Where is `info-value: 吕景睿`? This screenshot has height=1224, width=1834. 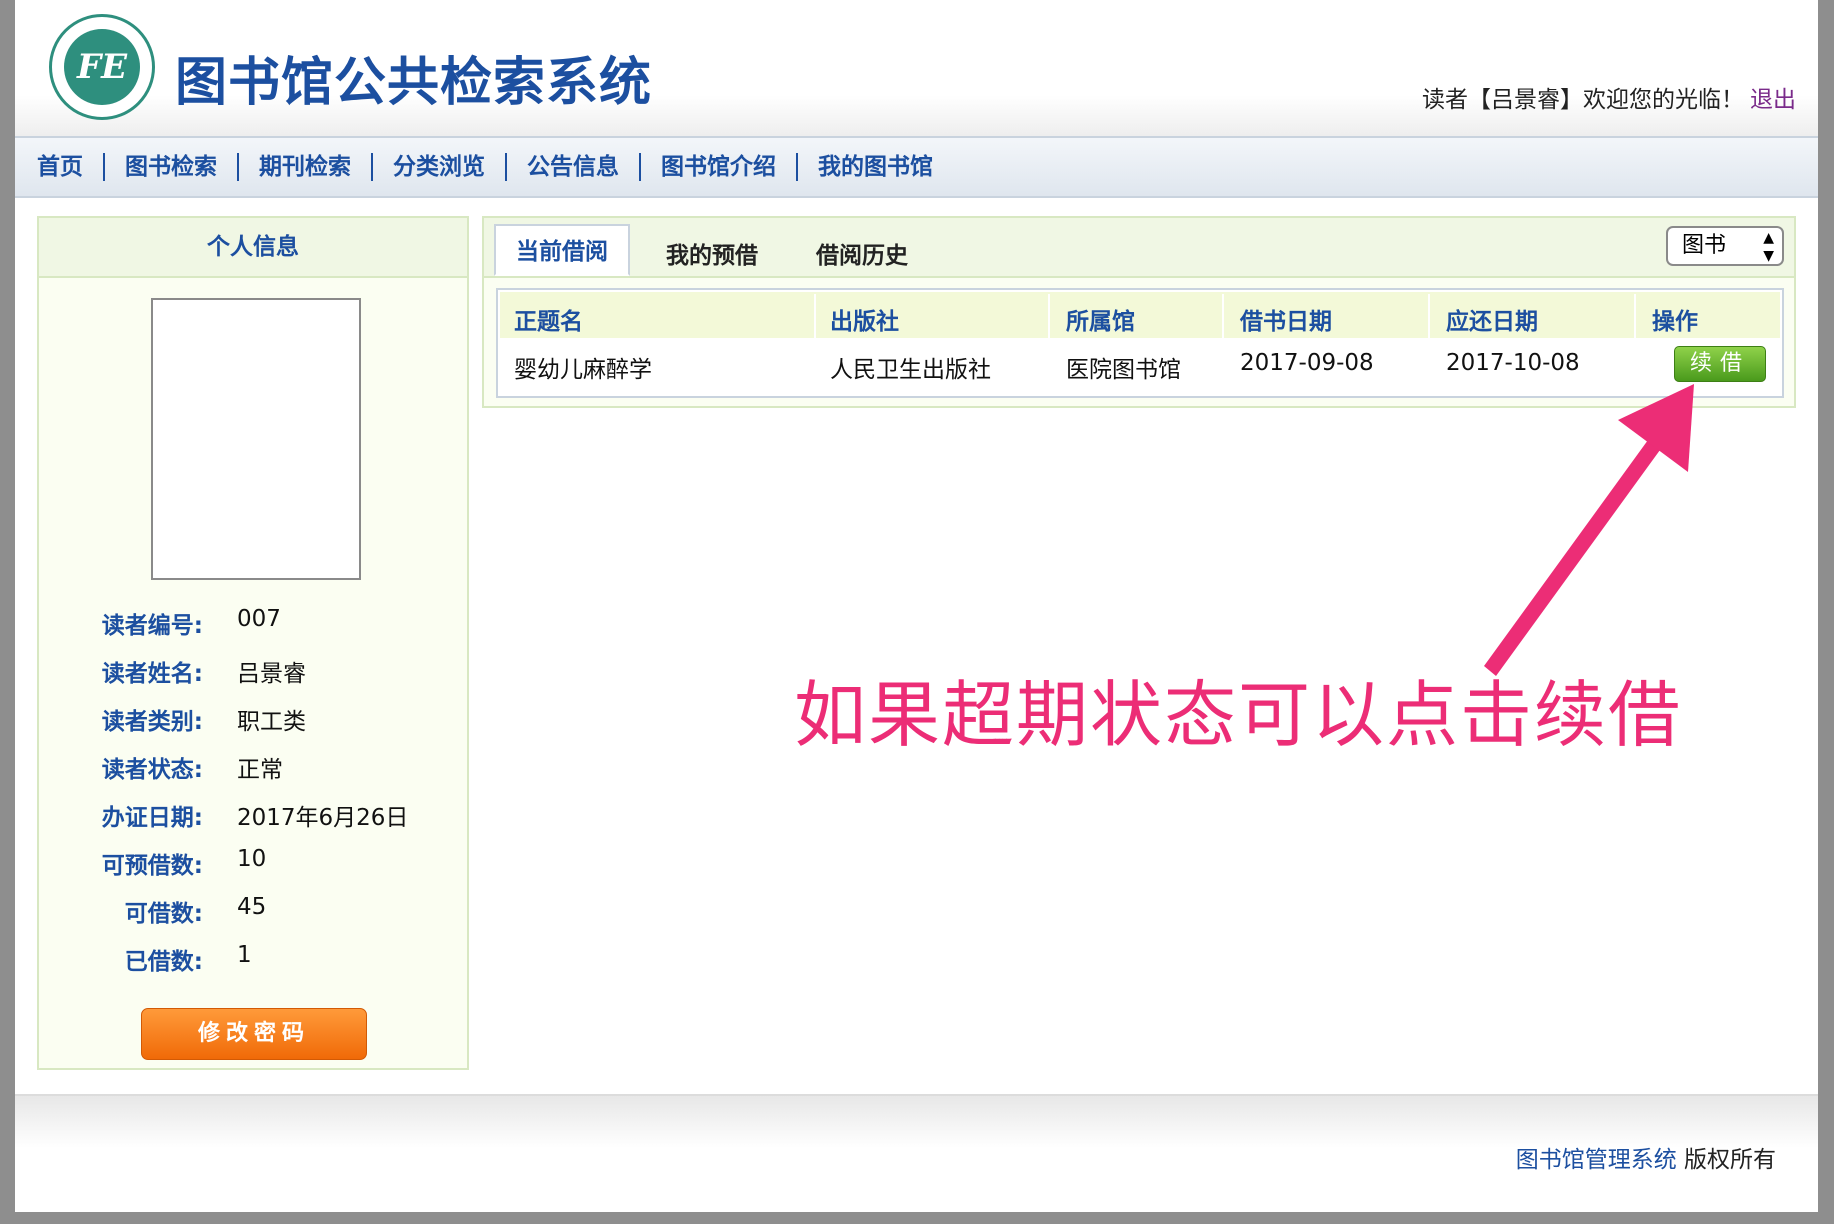
info-value: 吕景睿 is located at coordinates (271, 674).